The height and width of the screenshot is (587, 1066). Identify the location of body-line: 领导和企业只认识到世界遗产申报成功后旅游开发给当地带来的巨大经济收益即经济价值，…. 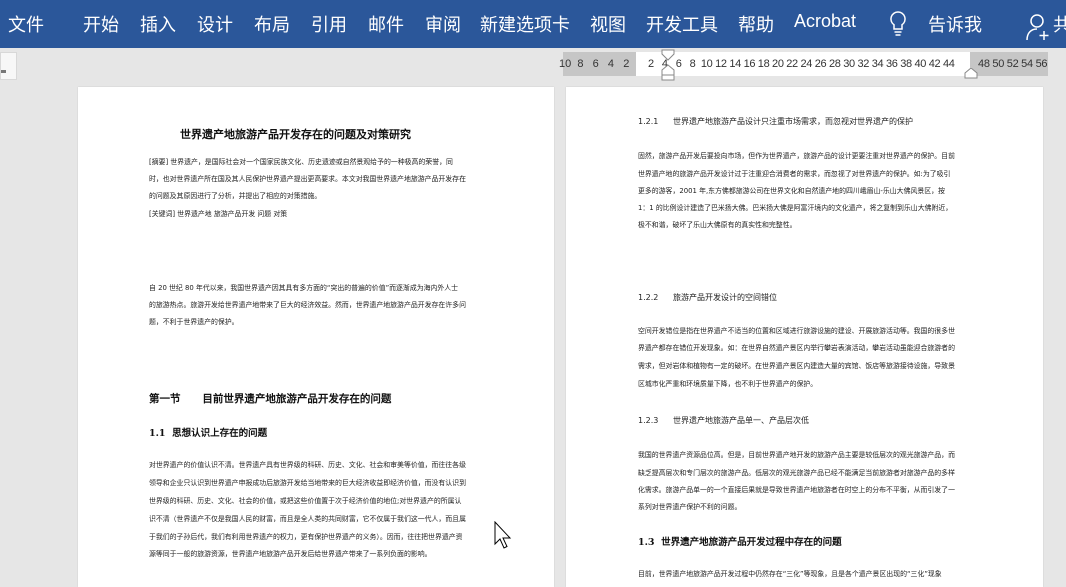
(307, 483).